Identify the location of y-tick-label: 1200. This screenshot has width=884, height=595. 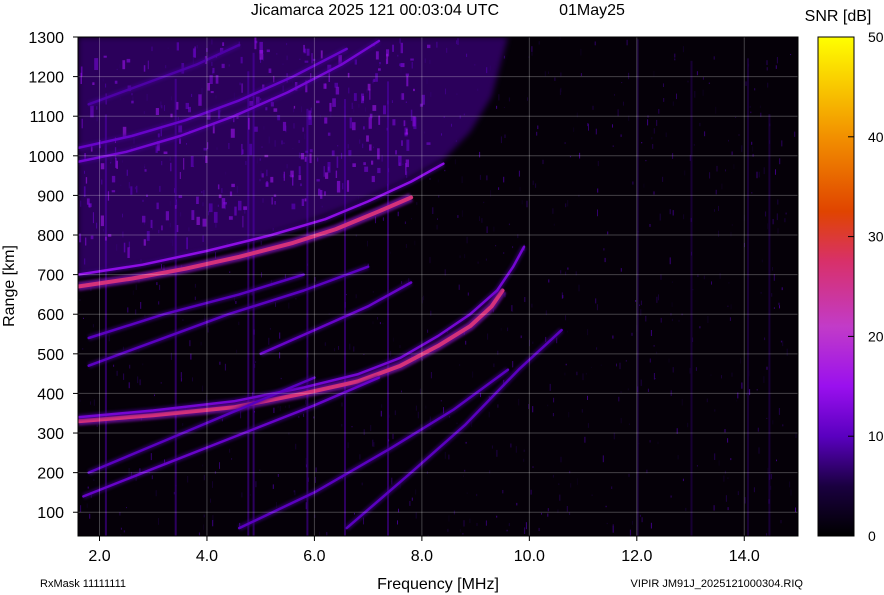
(46, 78).